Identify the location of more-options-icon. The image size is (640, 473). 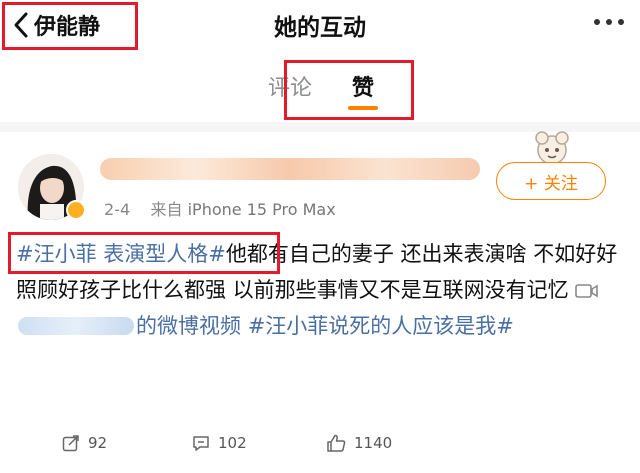
(609, 22).